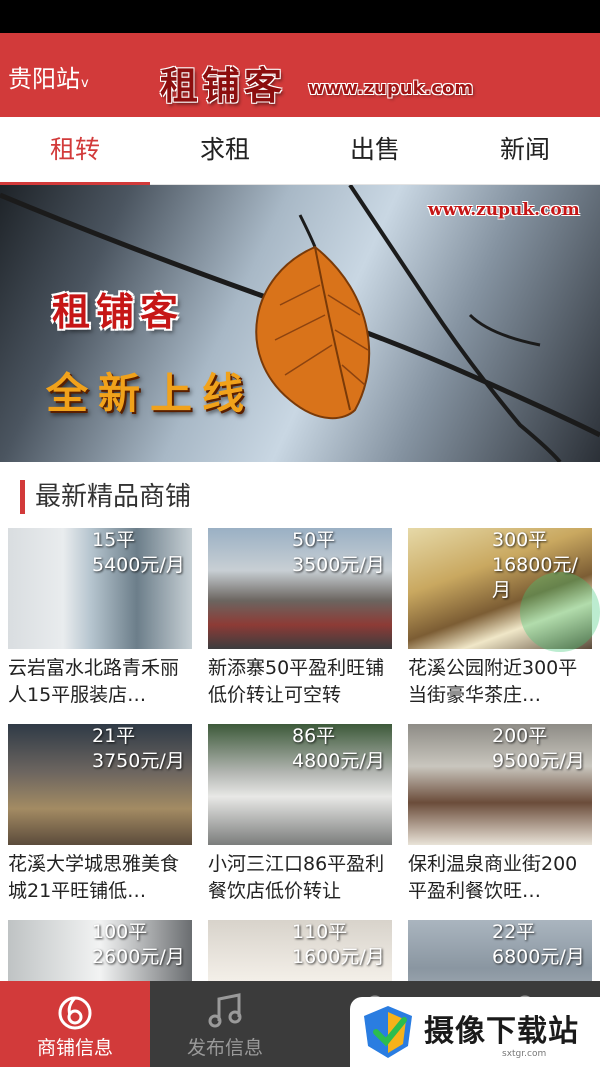 Image resolution: width=600 pixels, height=1067 pixels. Describe the element at coordinates (391, 88) in the screenshot. I see `logo-url: www.zupuk.com` at that location.